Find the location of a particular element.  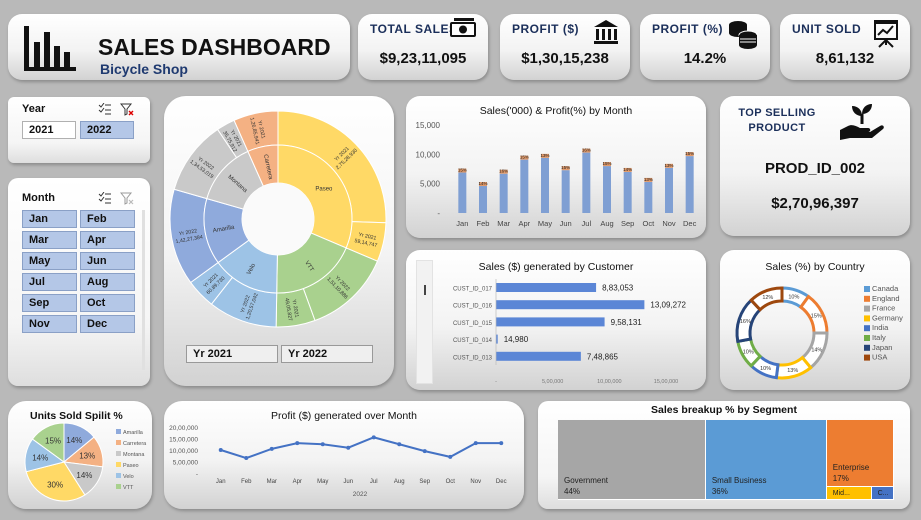

legend-label: Velo is located at coordinates (128, 477).